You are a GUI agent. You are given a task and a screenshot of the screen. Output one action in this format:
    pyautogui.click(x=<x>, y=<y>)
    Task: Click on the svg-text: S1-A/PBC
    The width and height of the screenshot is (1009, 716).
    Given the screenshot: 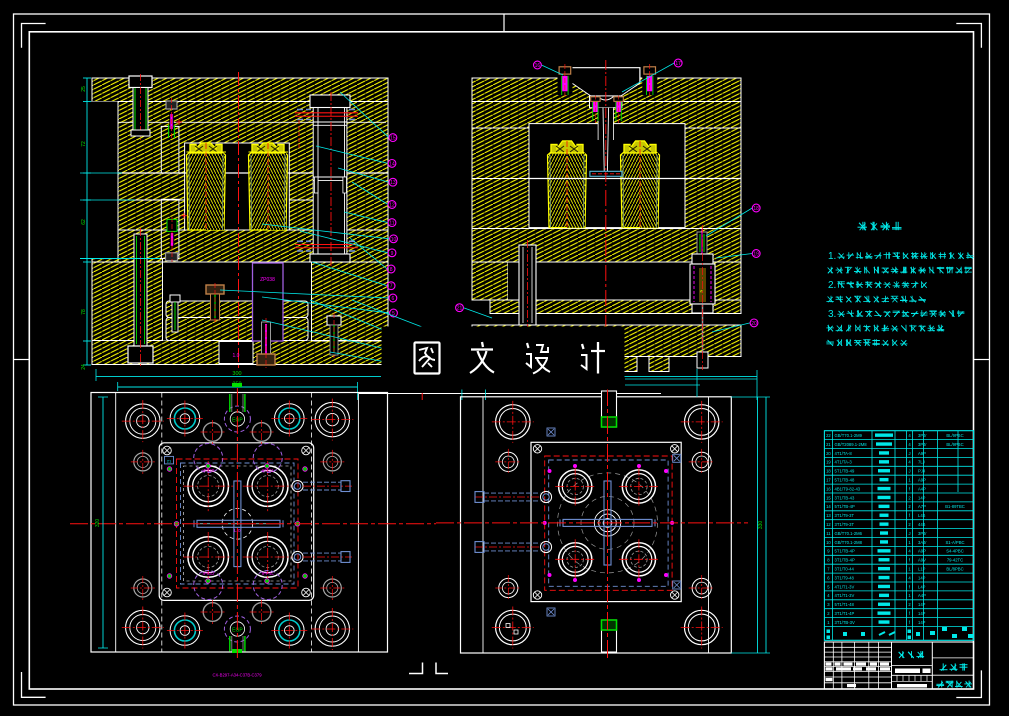 What is the action you would take?
    pyautogui.click(x=954, y=542)
    